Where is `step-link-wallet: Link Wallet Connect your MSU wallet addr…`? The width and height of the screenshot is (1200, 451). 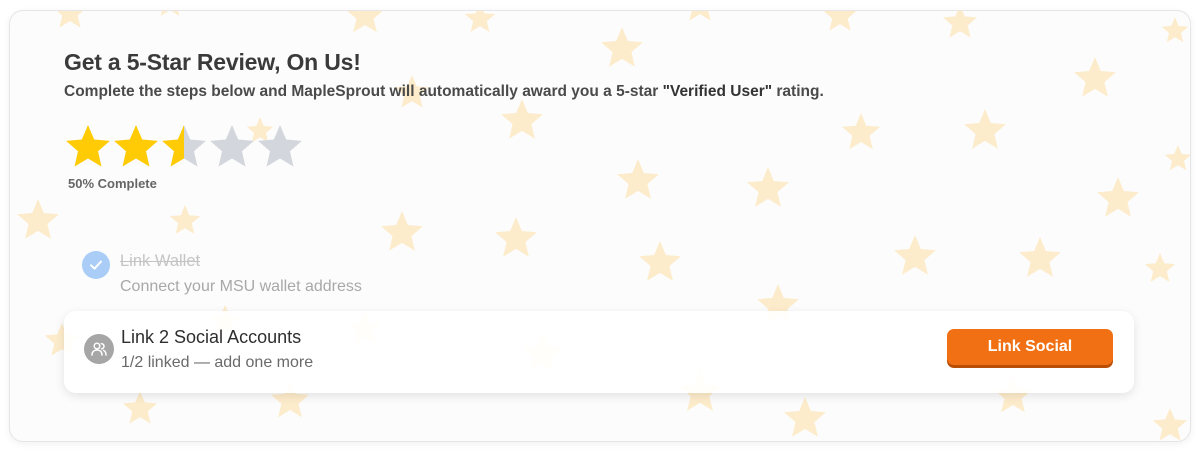
step-link-wallet: Link Wallet Connect your MSU wallet addr… is located at coordinates (282, 273).